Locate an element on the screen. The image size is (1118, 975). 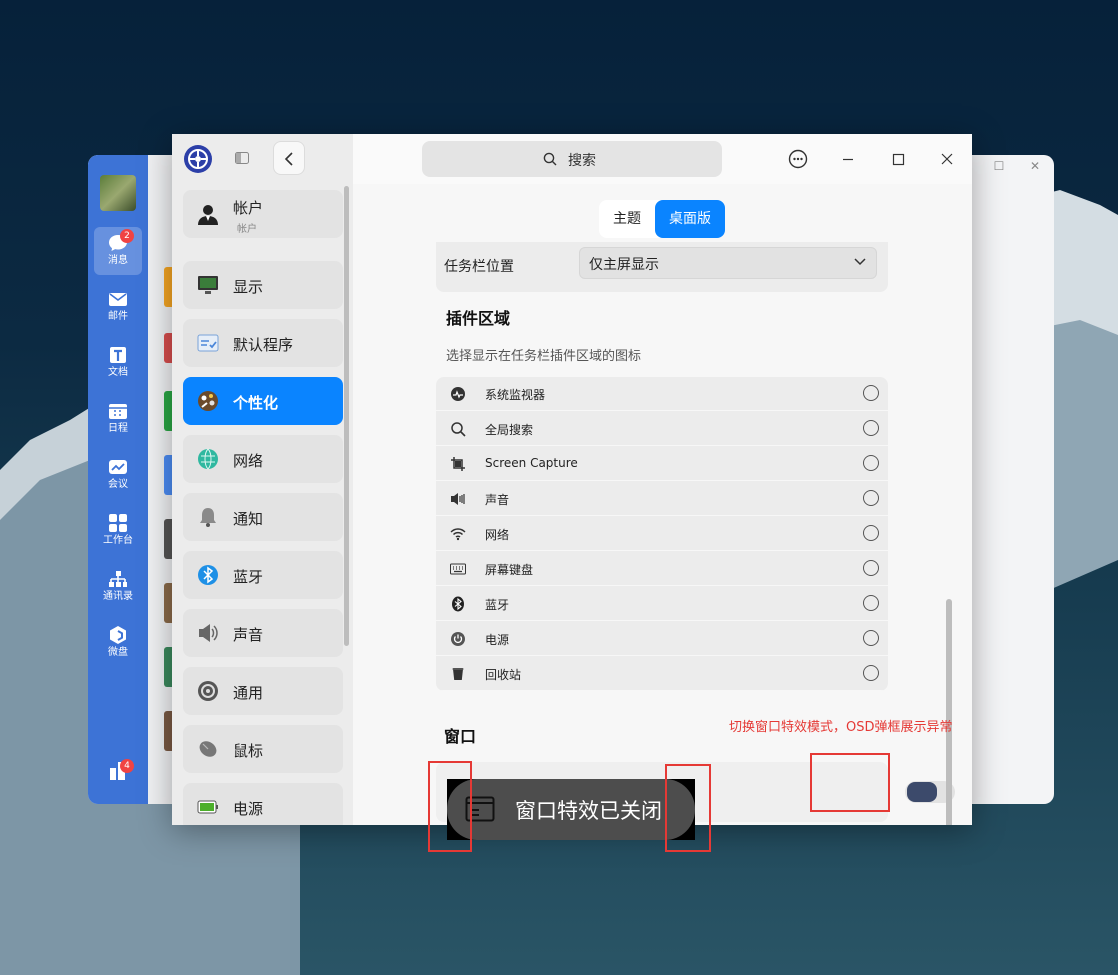
sidebar-item-label: 通用 is located at coordinates (248, 693).